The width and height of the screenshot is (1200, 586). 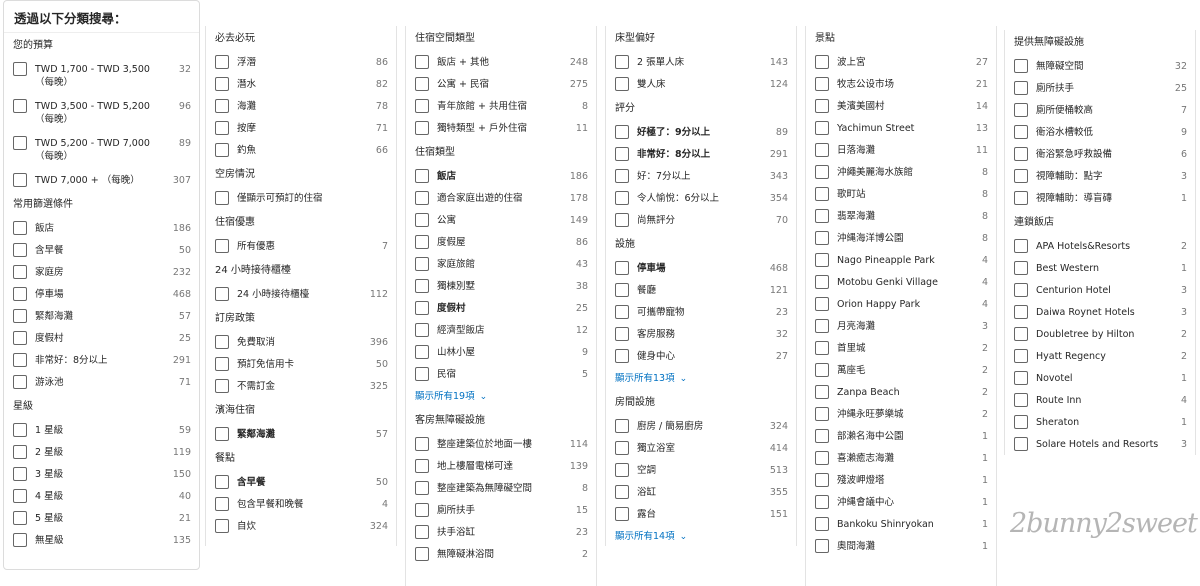 I want to click on filter-option: 獨棟別墅 38, so click(x=501, y=287).